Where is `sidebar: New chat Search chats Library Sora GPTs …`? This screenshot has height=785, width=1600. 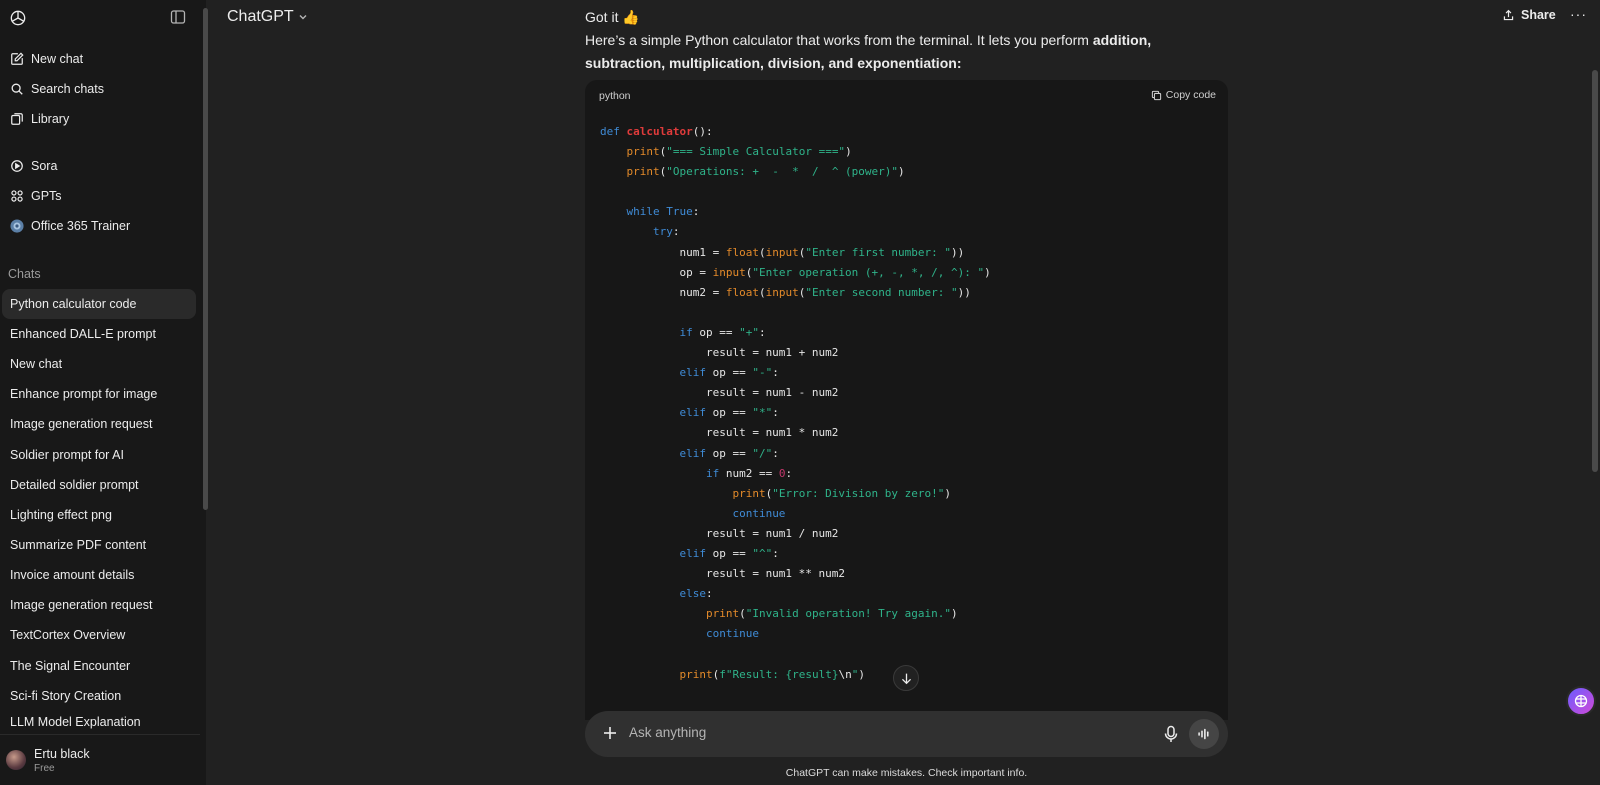 sidebar: New chat Search chats Library Sora GPTs … is located at coordinates (103, 392).